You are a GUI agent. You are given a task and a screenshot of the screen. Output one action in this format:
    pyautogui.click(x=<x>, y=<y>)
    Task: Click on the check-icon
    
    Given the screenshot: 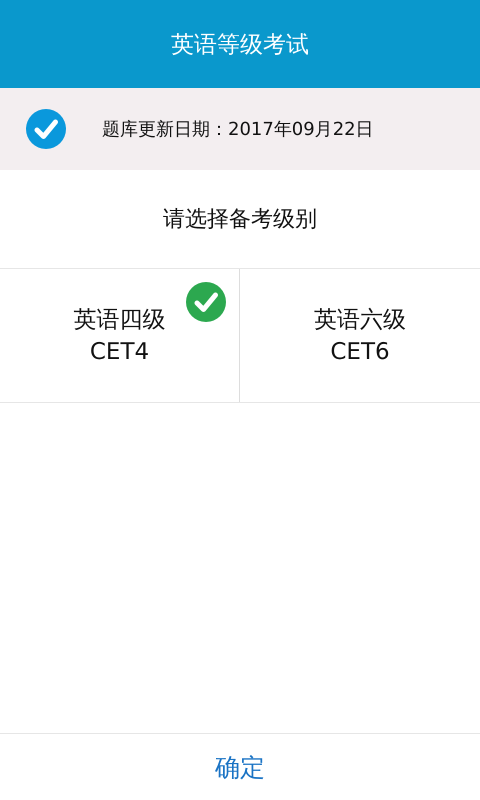 What is the action you would take?
    pyautogui.click(x=206, y=302)
    